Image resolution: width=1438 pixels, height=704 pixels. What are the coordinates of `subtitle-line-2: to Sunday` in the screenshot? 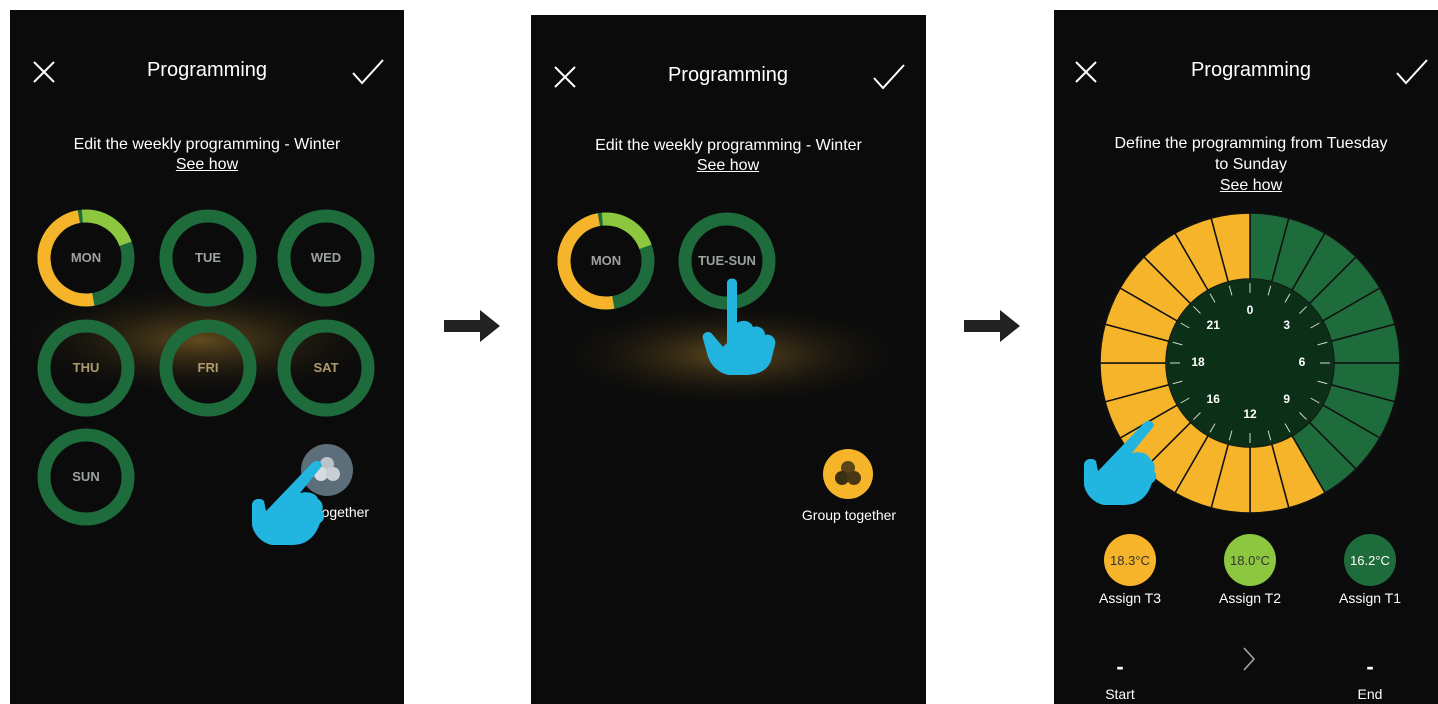 It's located at (1251, 164).